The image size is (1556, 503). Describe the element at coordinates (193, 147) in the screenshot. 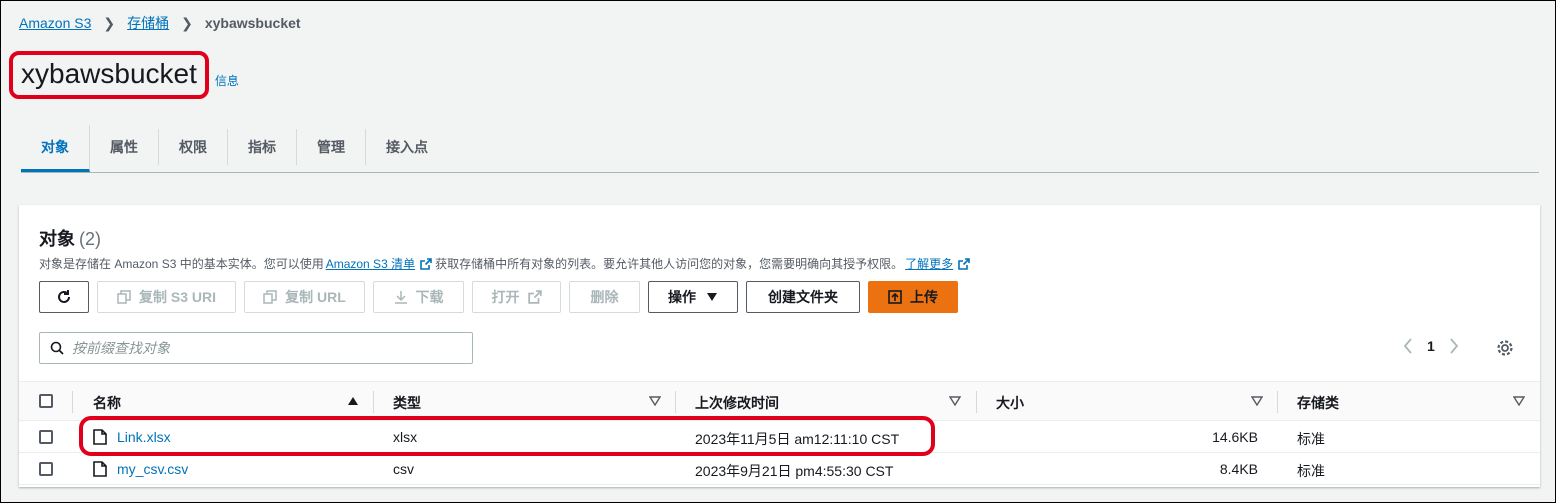

I see `tab-permissions: 权限` at that location.